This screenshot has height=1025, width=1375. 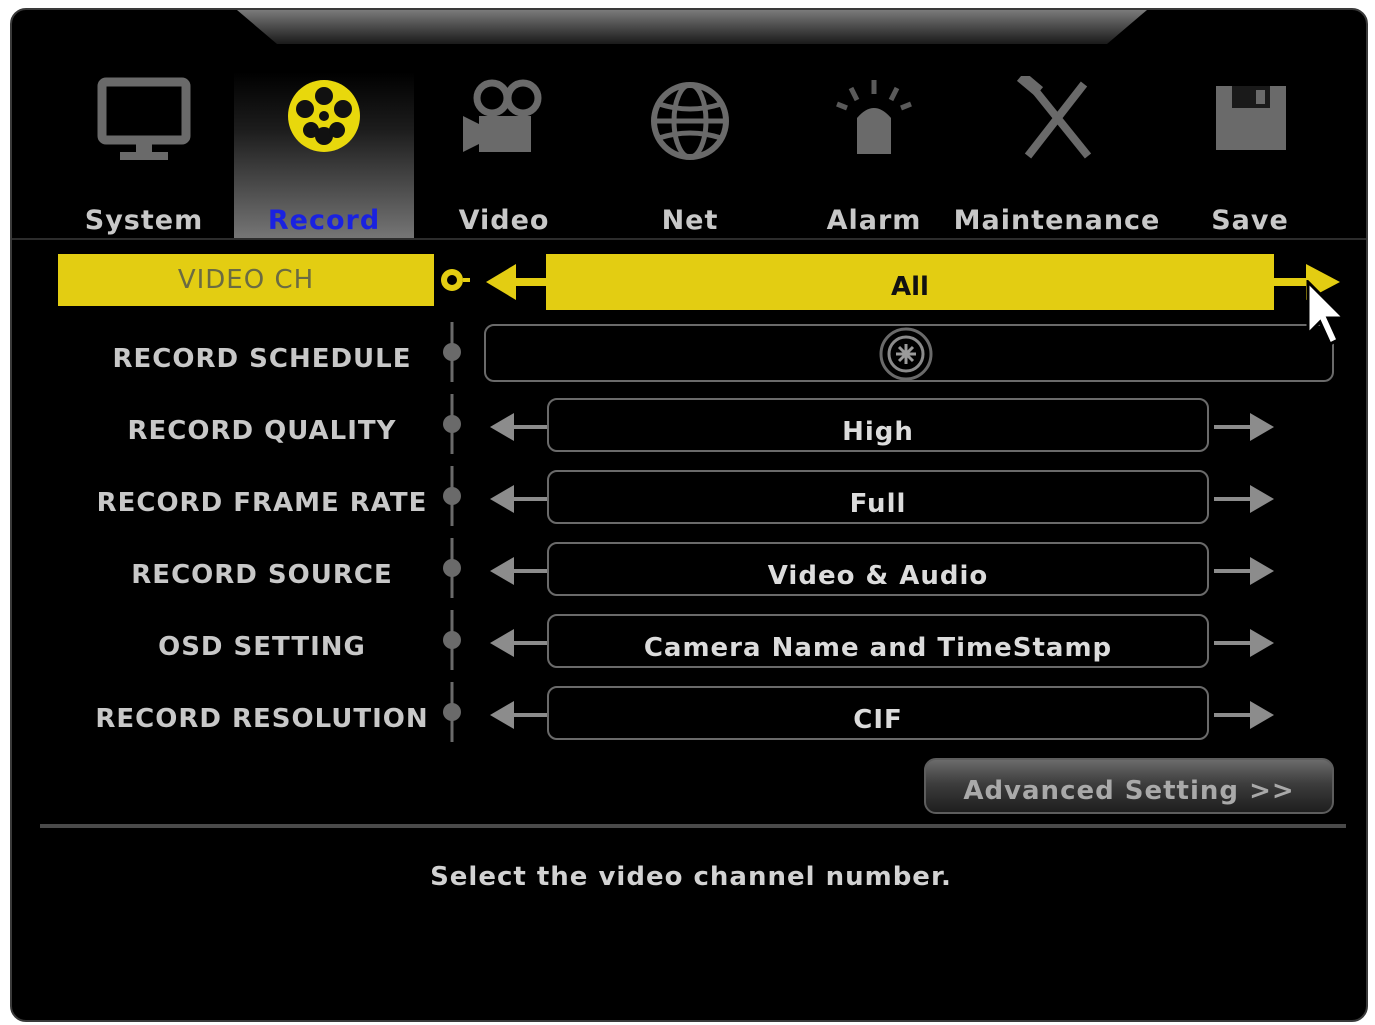 What do you see at coordinates (1250, 125) in the screenshot?
I see `floppy-disk-icon` at bounding box center [1250, 125].